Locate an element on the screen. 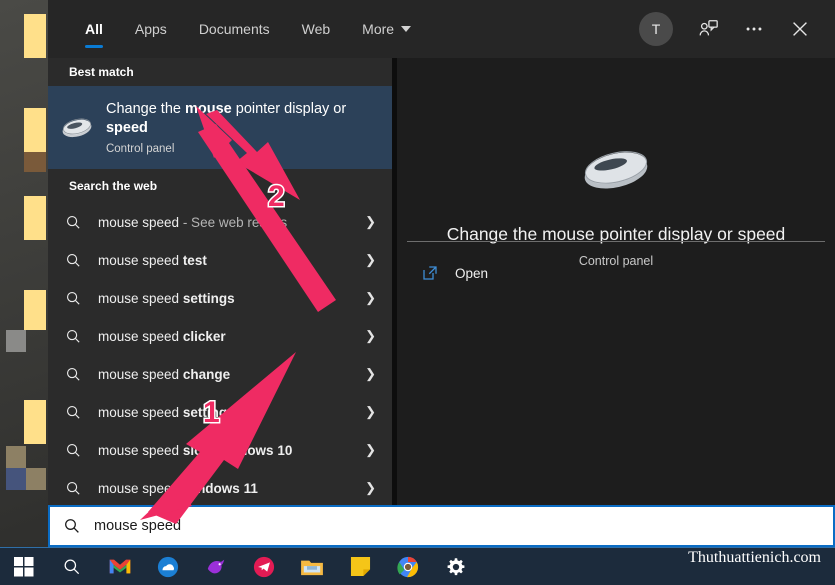  sticky-notes-icon is located at coordinates (360, 566).